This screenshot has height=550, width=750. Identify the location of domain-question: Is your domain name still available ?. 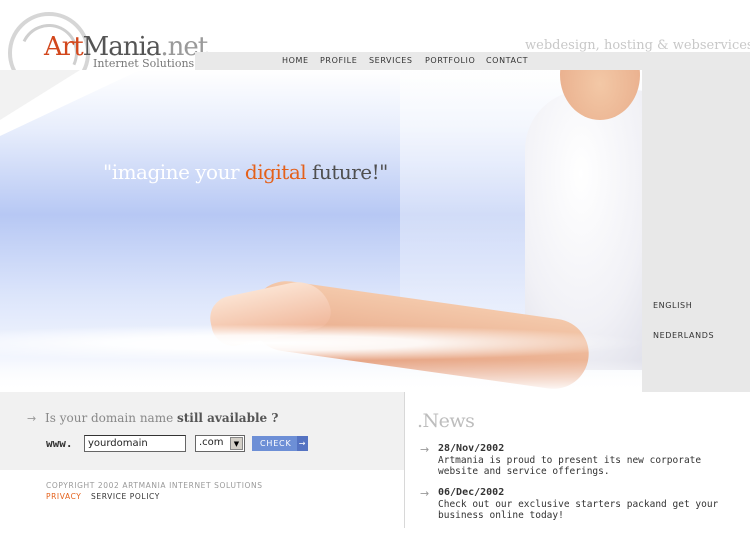
(161, 418).